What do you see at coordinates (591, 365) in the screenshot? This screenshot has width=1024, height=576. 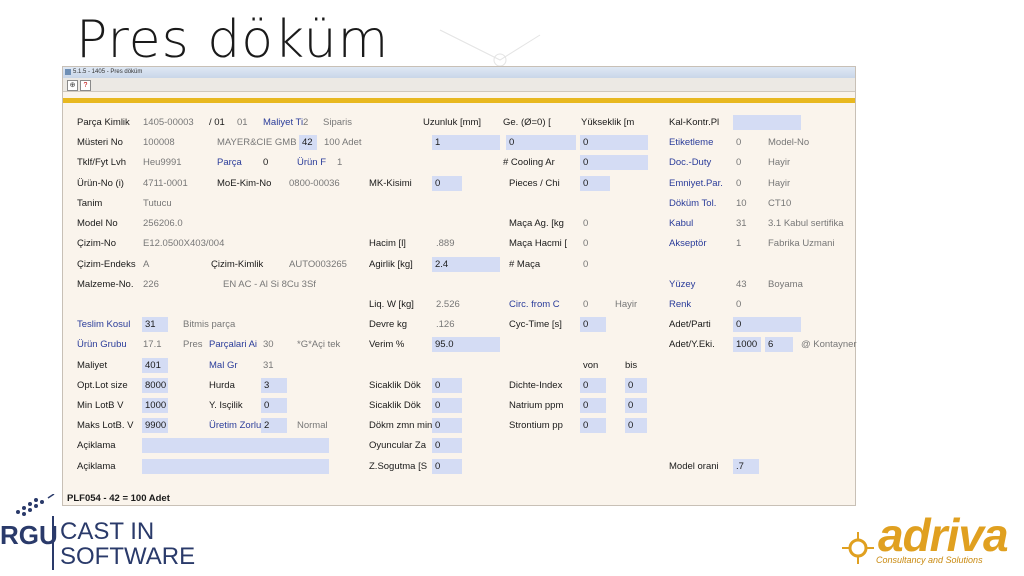 I see `label-von: von` at bounding box center [591, 365].